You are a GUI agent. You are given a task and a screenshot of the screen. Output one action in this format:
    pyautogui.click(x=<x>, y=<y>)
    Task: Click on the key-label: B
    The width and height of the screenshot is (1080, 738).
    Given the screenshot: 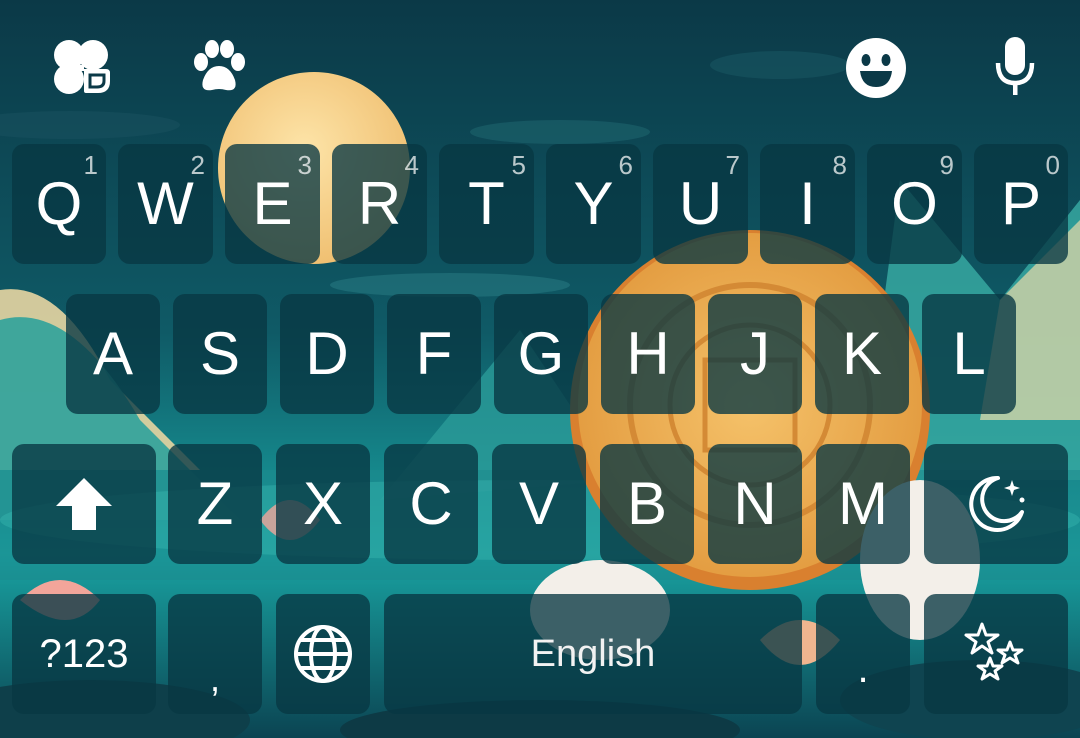 What is the action you would take?
    pyautogui.click(x=647, y=503)
    